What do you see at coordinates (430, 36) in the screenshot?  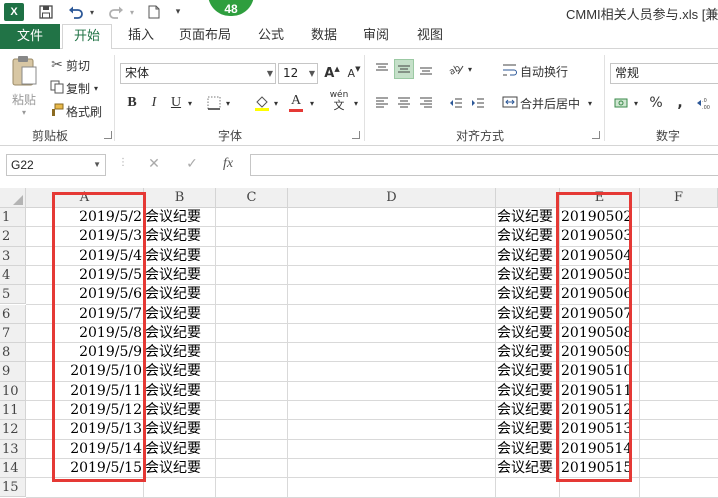 I see `tab-view: 视图` at bounding box center [430, 36].